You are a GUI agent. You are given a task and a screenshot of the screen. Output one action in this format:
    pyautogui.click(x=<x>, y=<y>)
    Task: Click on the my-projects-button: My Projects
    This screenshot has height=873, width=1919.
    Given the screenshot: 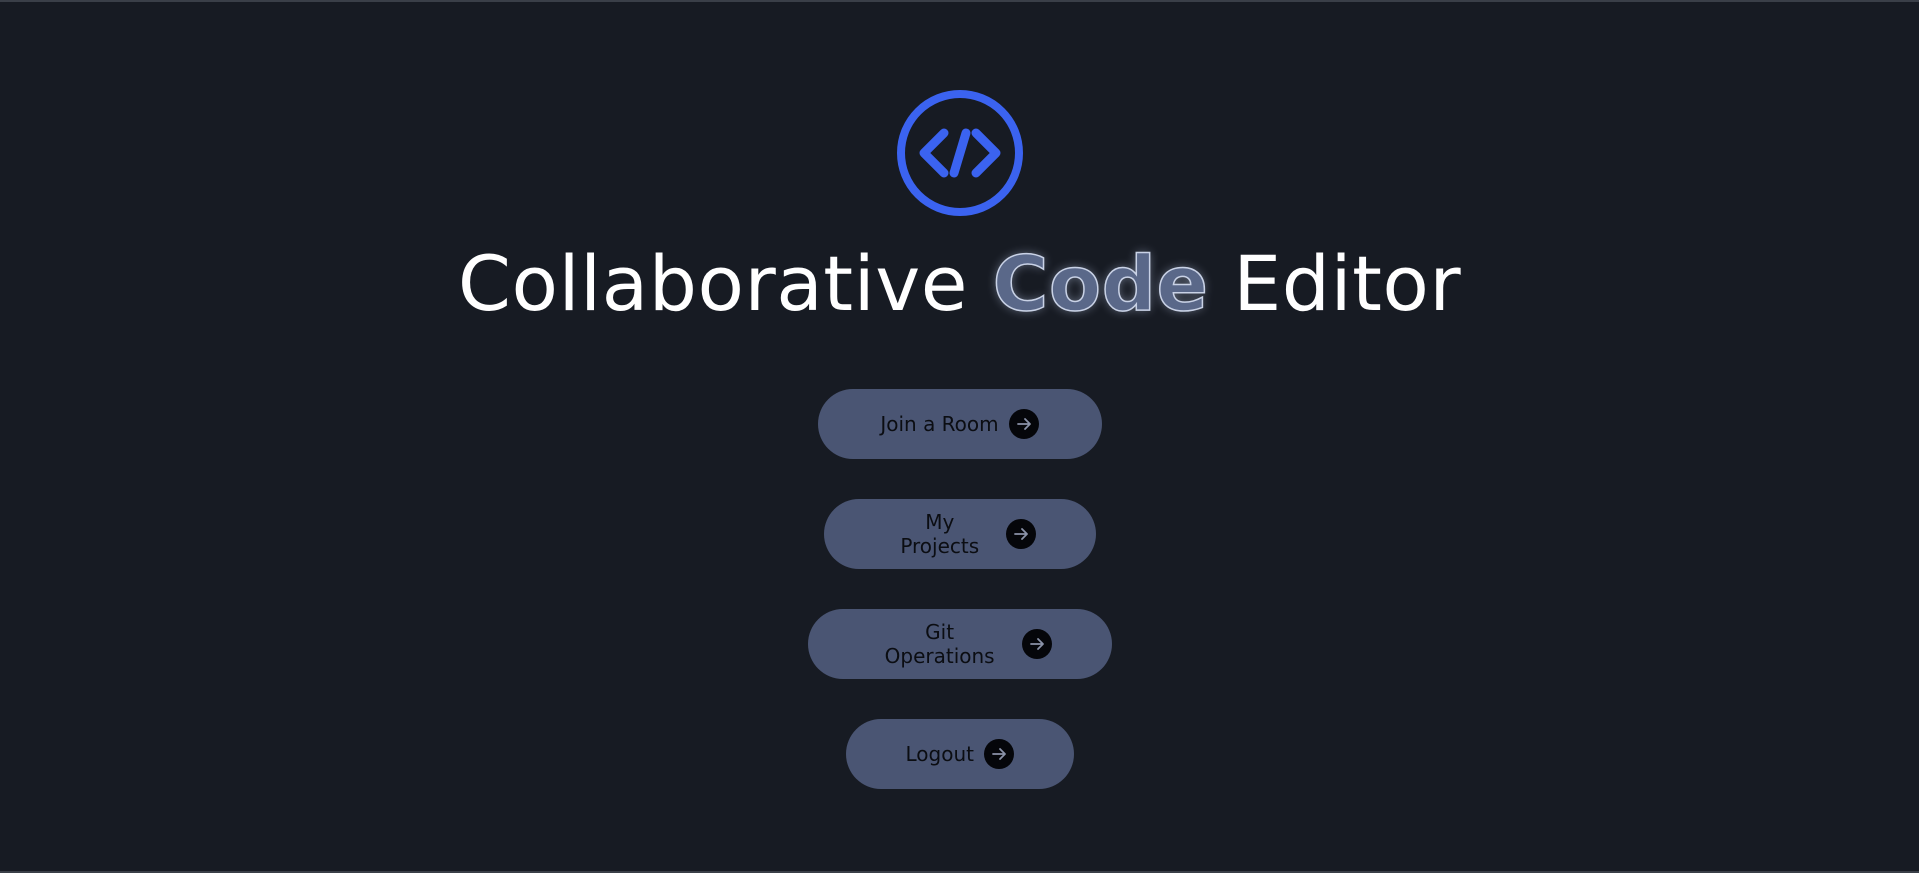 What is the action you would take?
    pyautogui.click(x=959, y=534)
    